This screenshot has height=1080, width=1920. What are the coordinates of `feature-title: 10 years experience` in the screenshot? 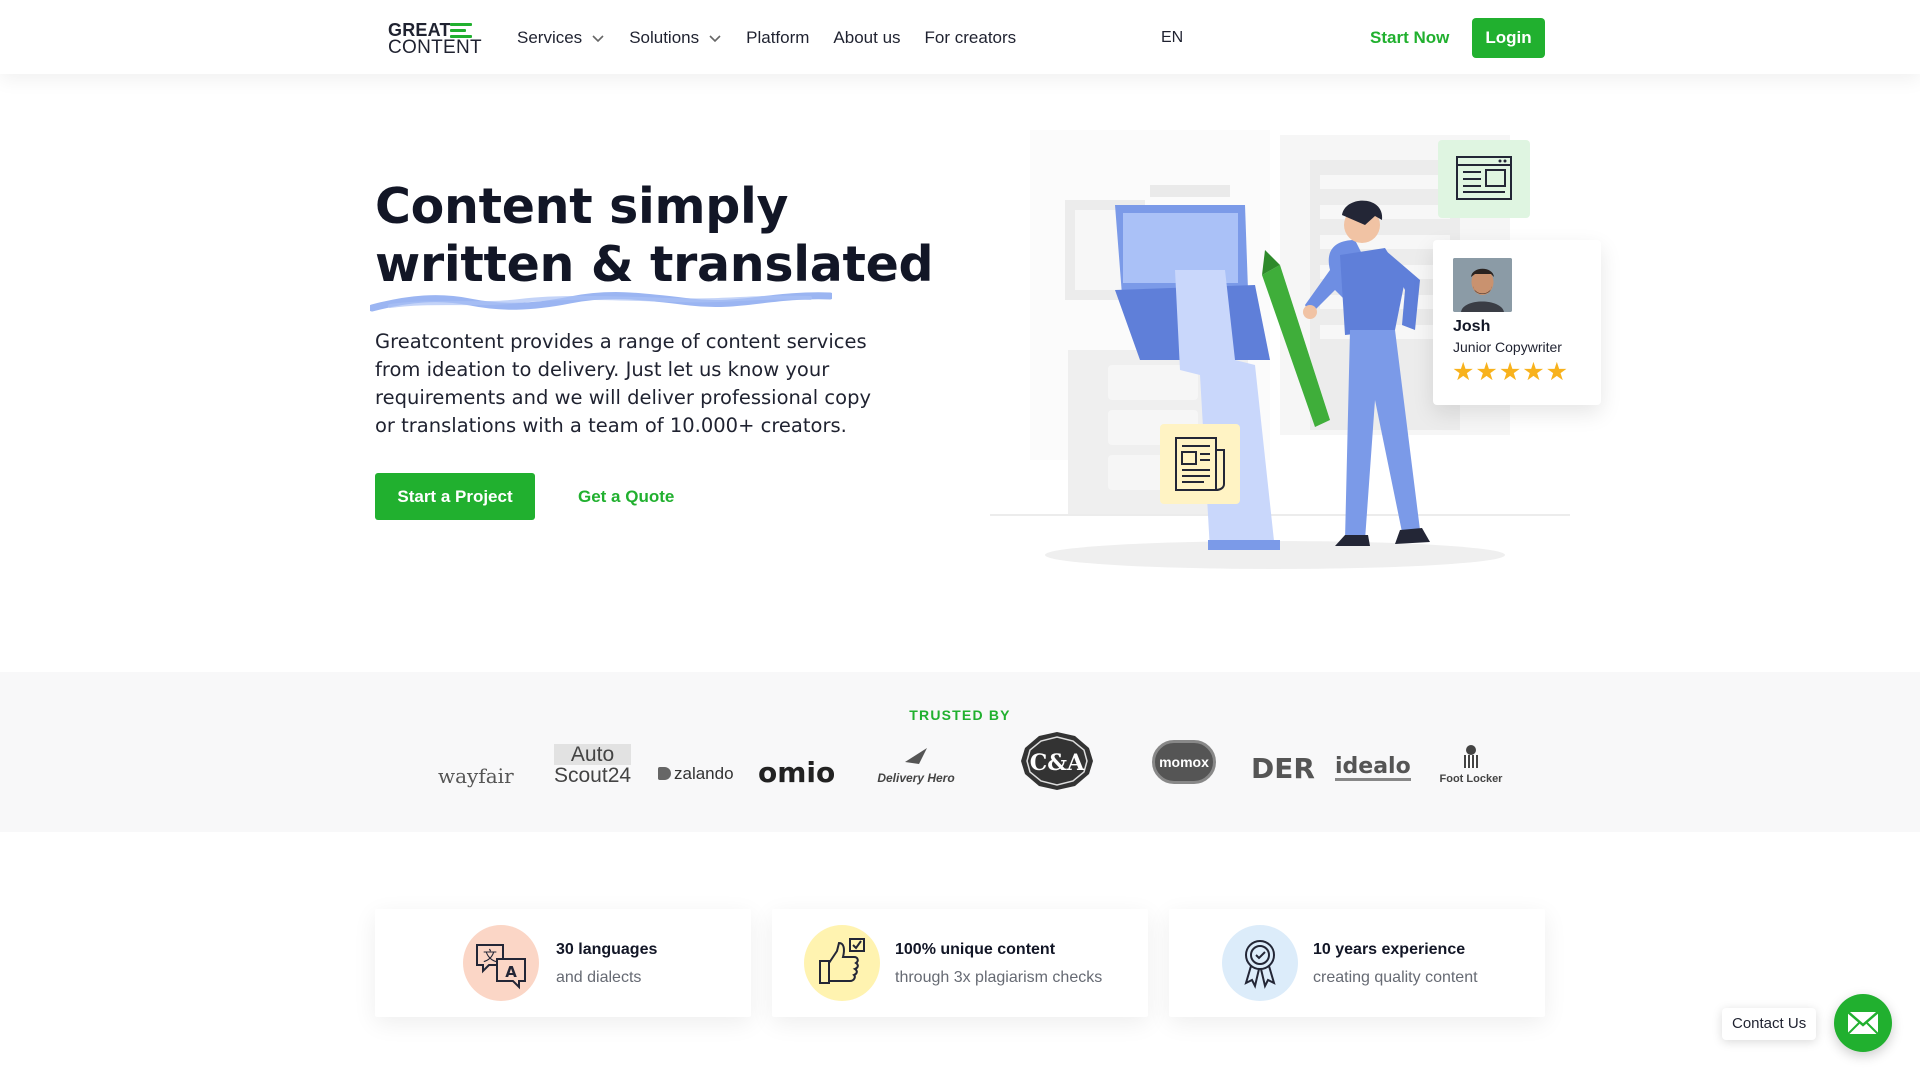 It's located at (1389, 949).